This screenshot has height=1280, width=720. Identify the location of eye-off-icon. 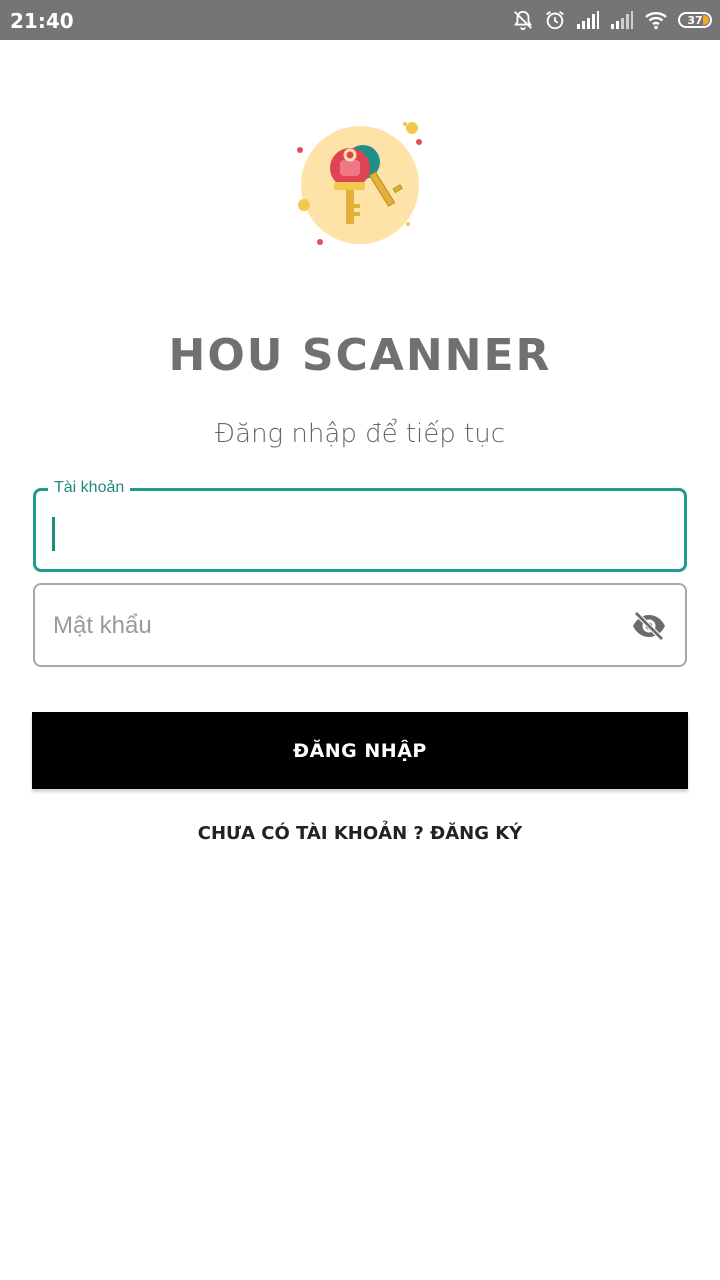
(649, 626).